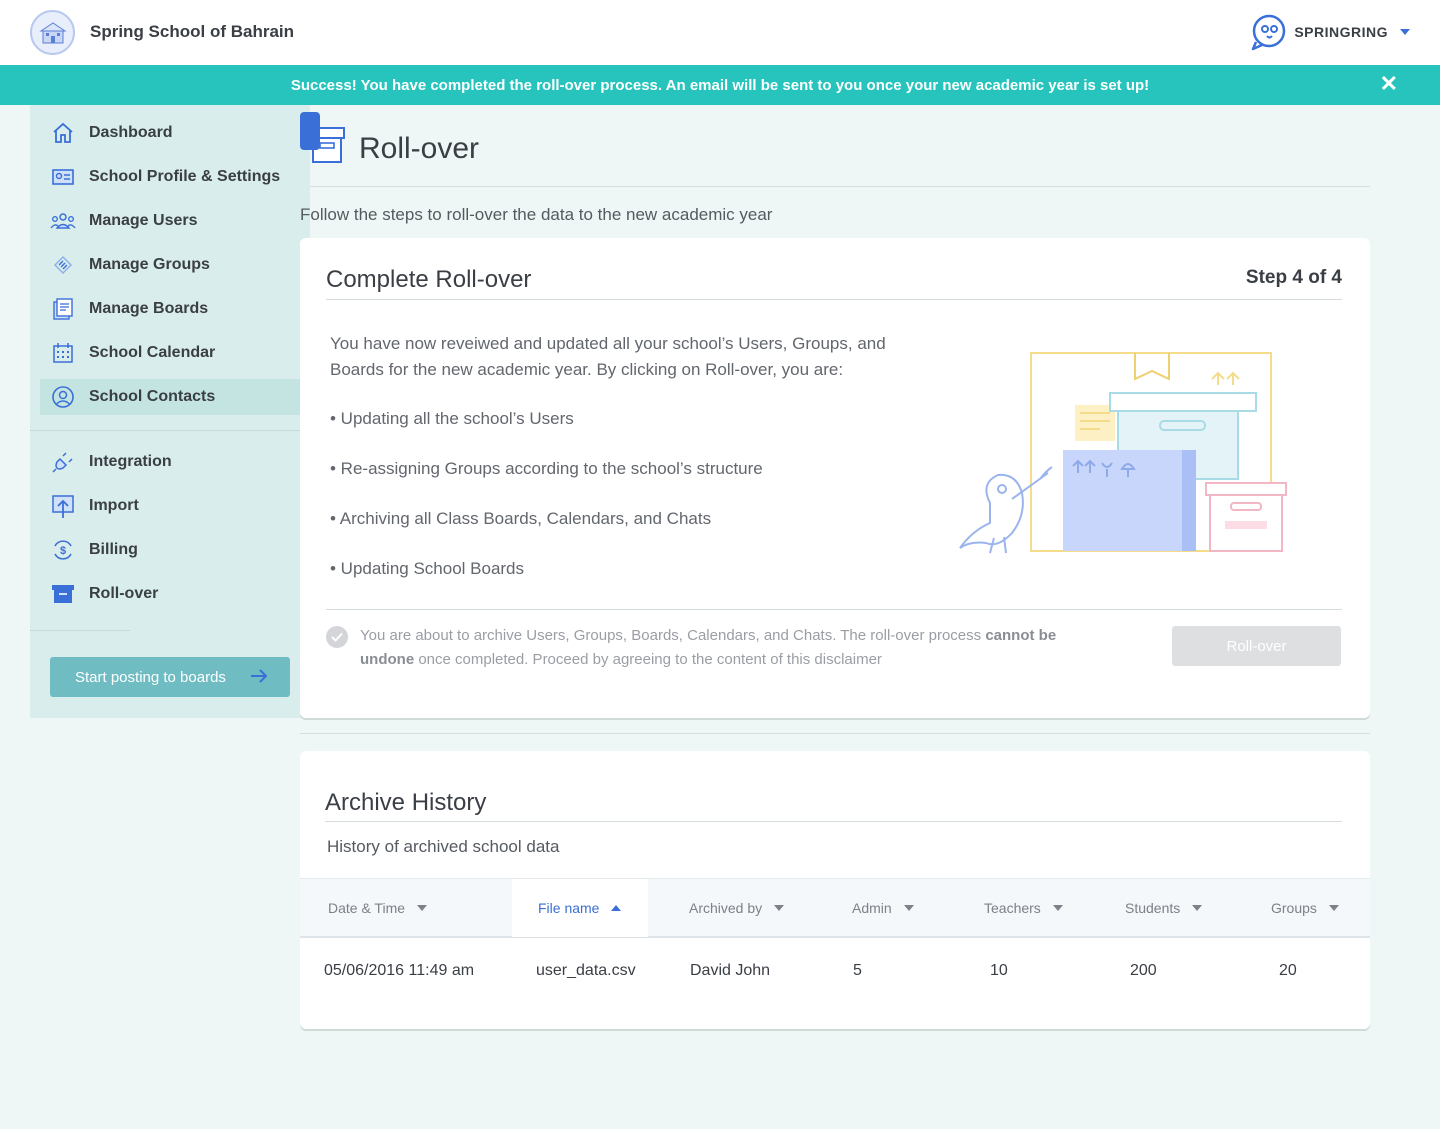 This screenshot has height=1129, width=1440. I want to click on column-header-admin: Admin, so click(883, 908).